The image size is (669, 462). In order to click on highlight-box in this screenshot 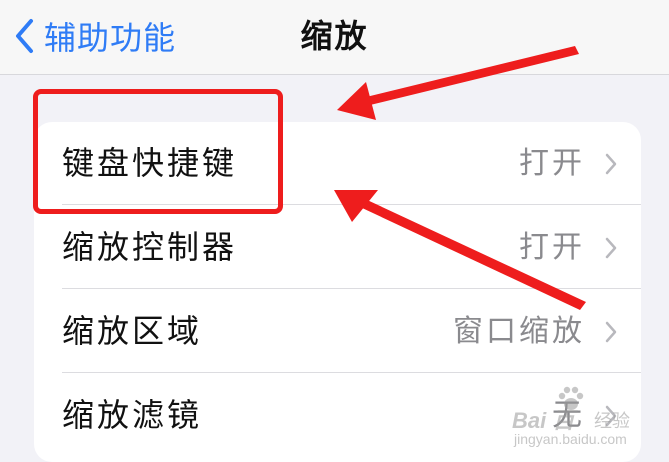, I will do `click(158, 151)`.